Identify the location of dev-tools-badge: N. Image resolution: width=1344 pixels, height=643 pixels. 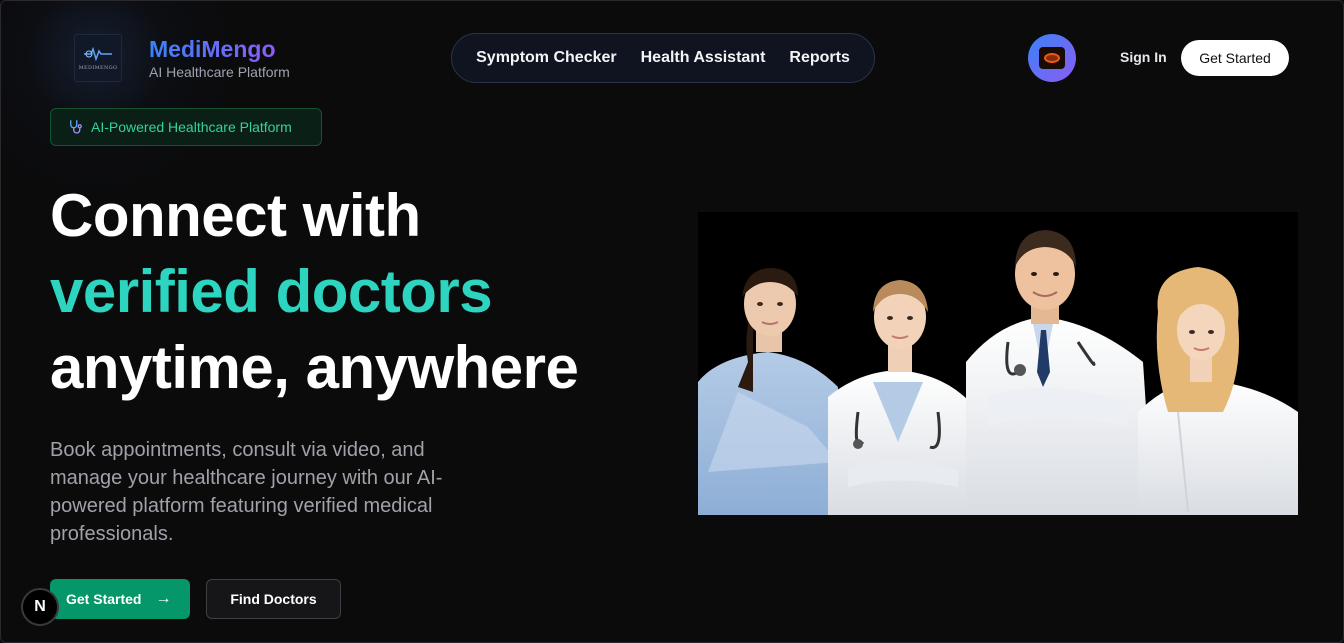
(40, 607).